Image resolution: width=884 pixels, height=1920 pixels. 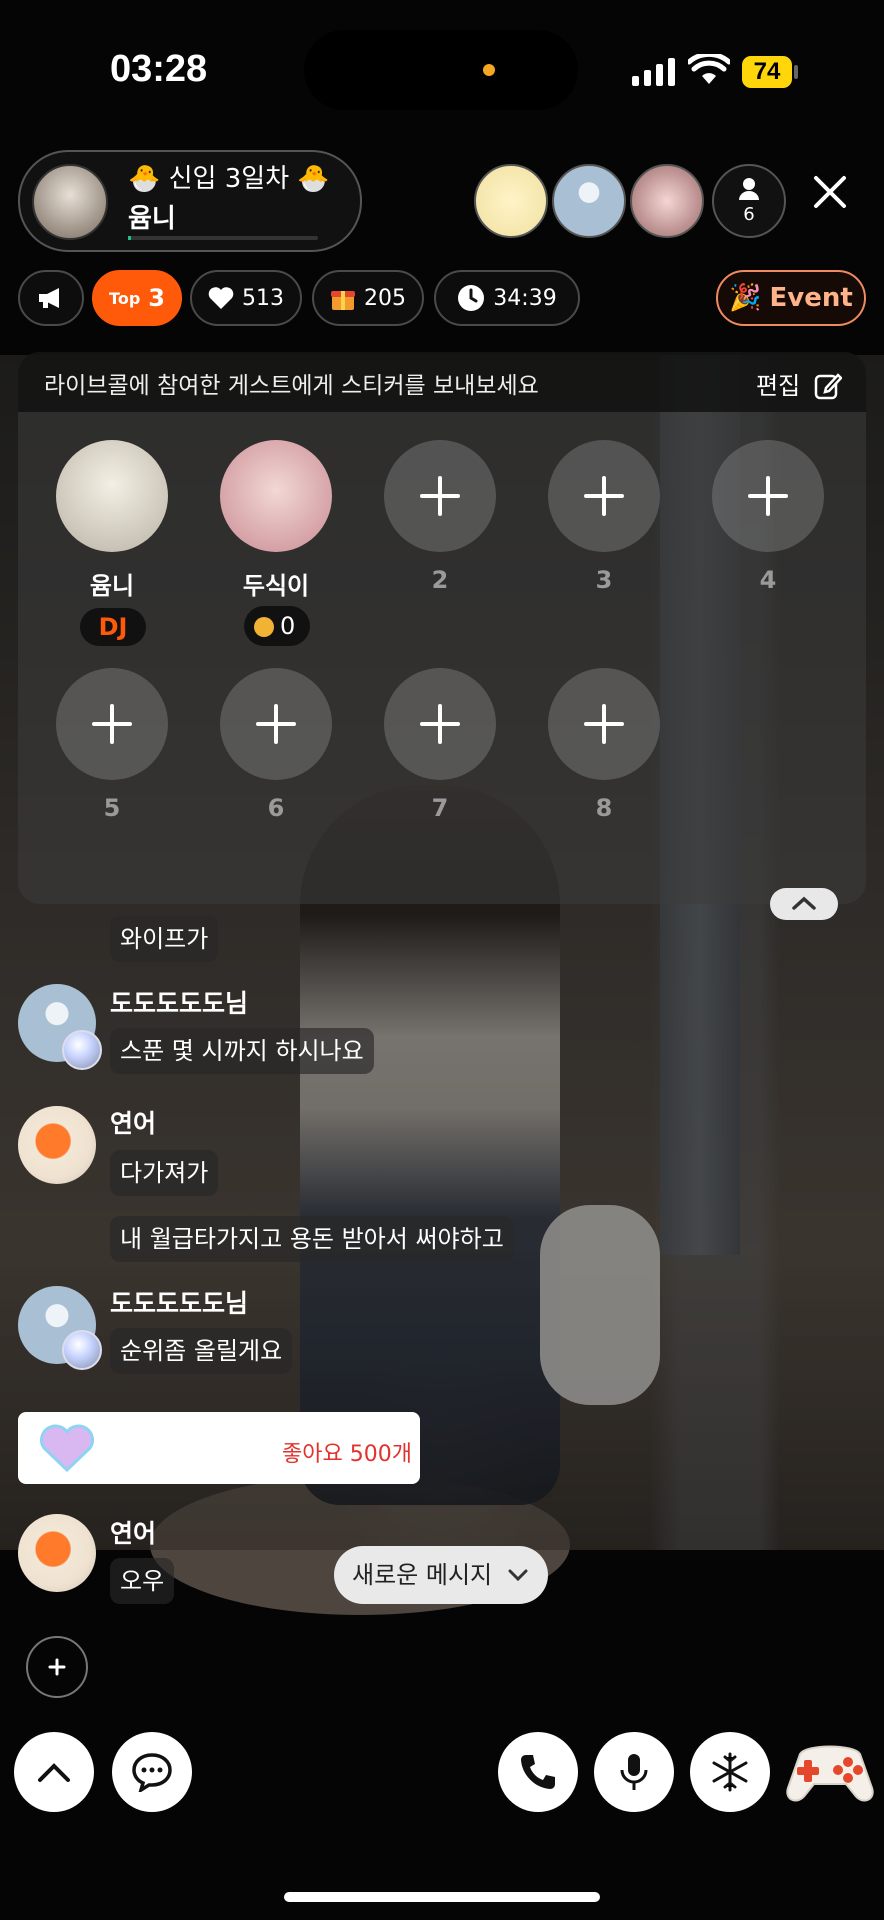 I want to click on event-label: Event, so click(x=811, y=298).